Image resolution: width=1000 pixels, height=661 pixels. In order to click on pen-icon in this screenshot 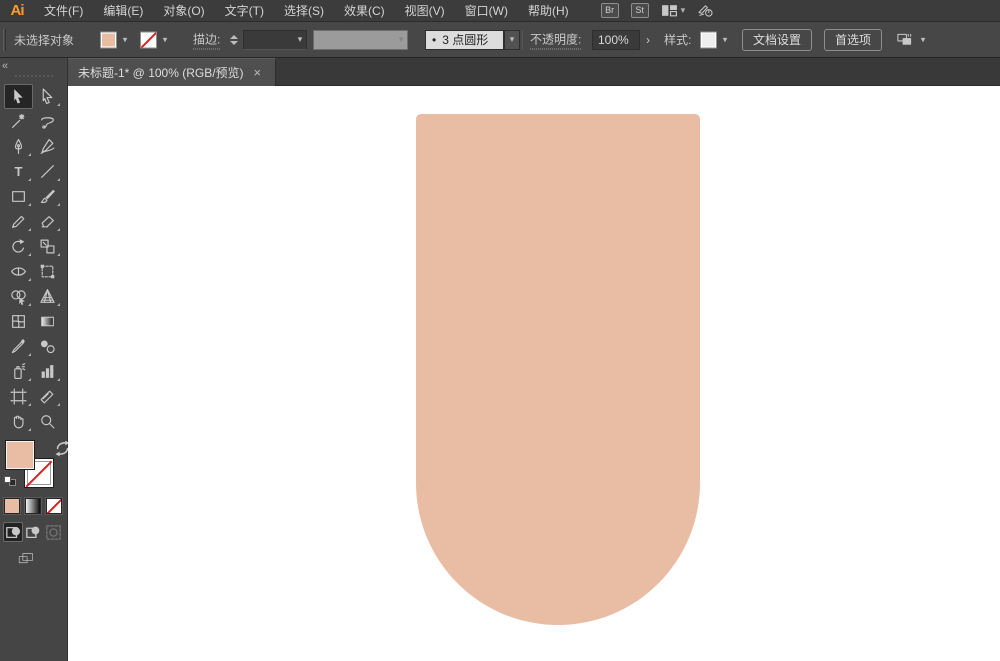, I will do `click(18, 146)`.